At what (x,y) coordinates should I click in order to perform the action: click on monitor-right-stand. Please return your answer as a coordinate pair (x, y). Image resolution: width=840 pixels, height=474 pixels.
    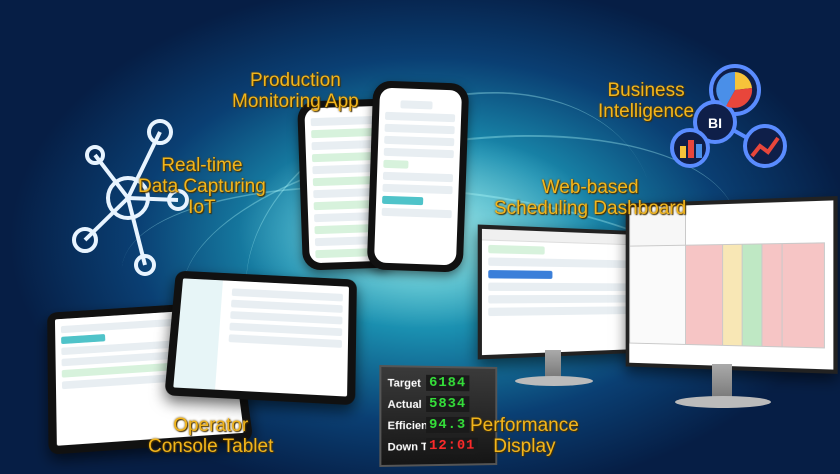
    Looking at the image, I should click on (722, 382).